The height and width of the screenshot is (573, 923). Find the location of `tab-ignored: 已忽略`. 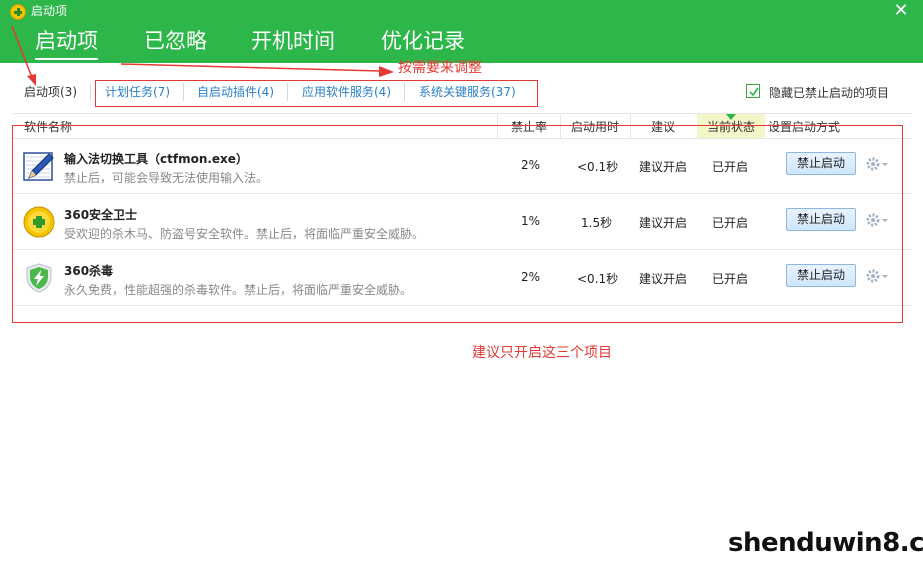

tab-ignored: 已忽略 is located at coordinates (175, 41).